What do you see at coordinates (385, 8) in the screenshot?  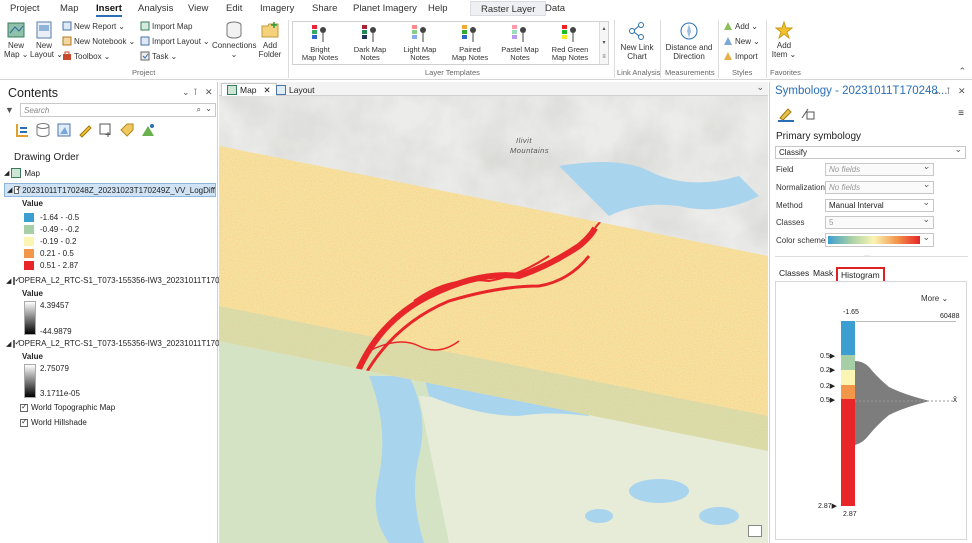 I see `tab-planet-imagery: Planet Imagery` at bounding box center [385, 8].